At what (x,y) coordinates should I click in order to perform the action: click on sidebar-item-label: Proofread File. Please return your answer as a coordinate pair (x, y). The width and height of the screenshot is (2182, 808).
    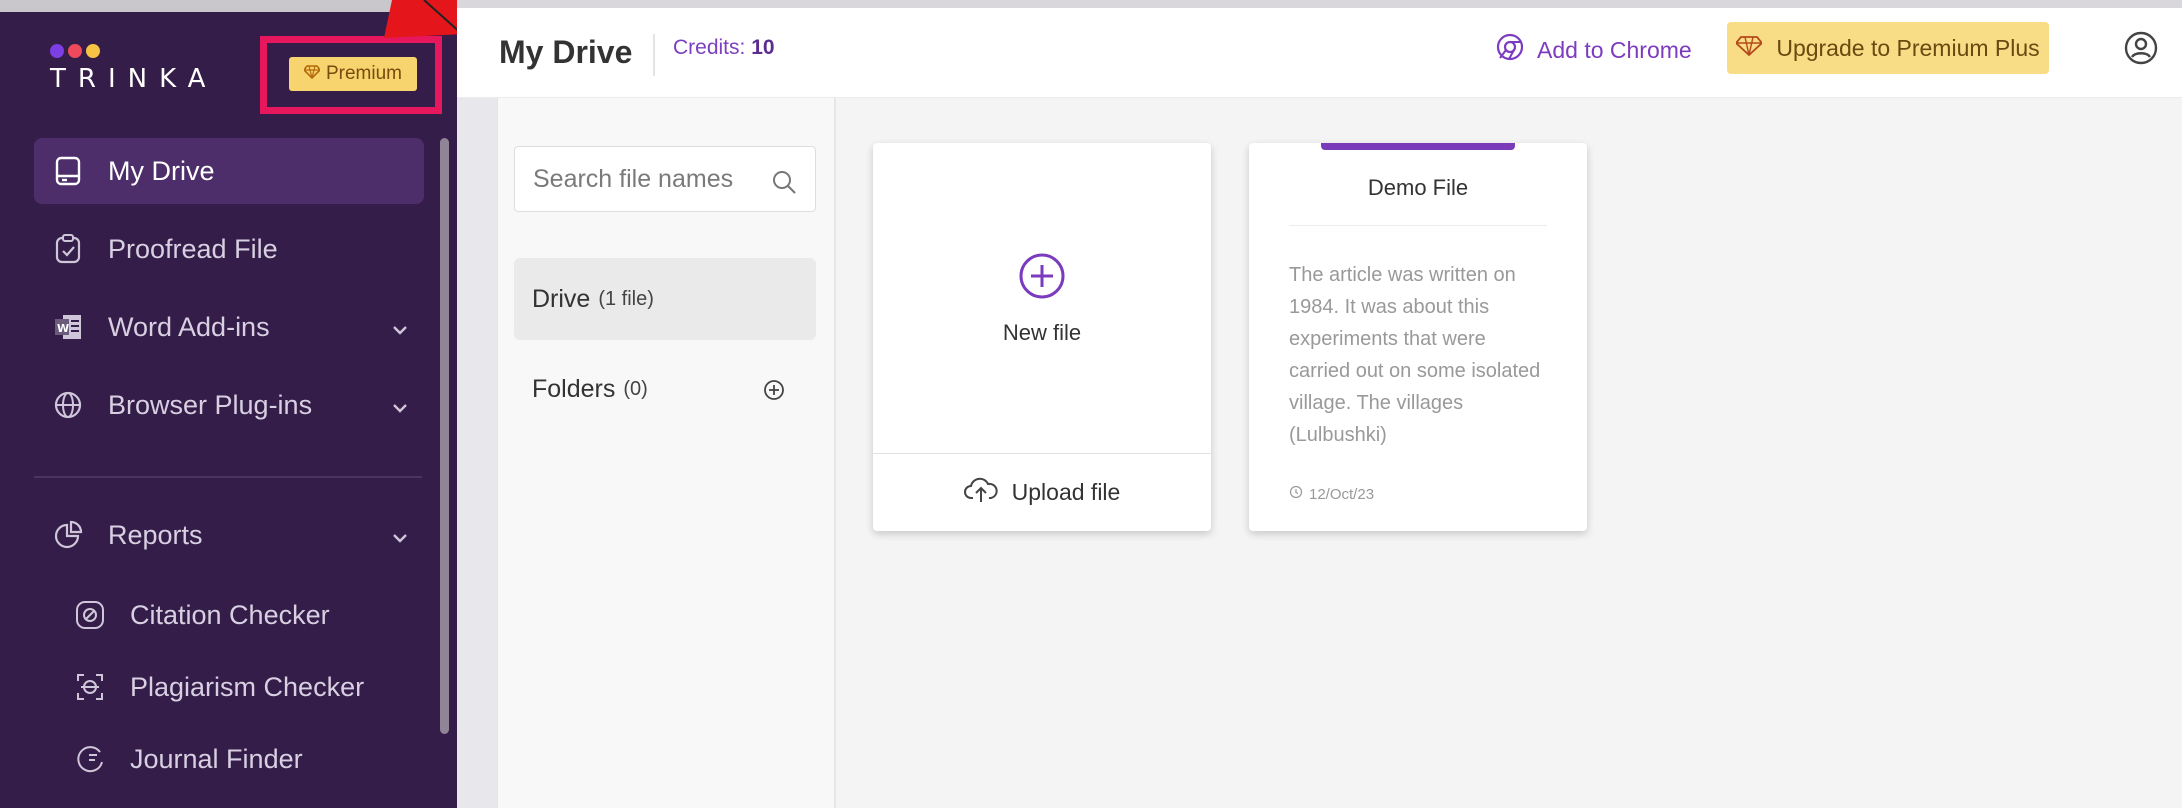
    Looking at the image, I should click on (193, 248).